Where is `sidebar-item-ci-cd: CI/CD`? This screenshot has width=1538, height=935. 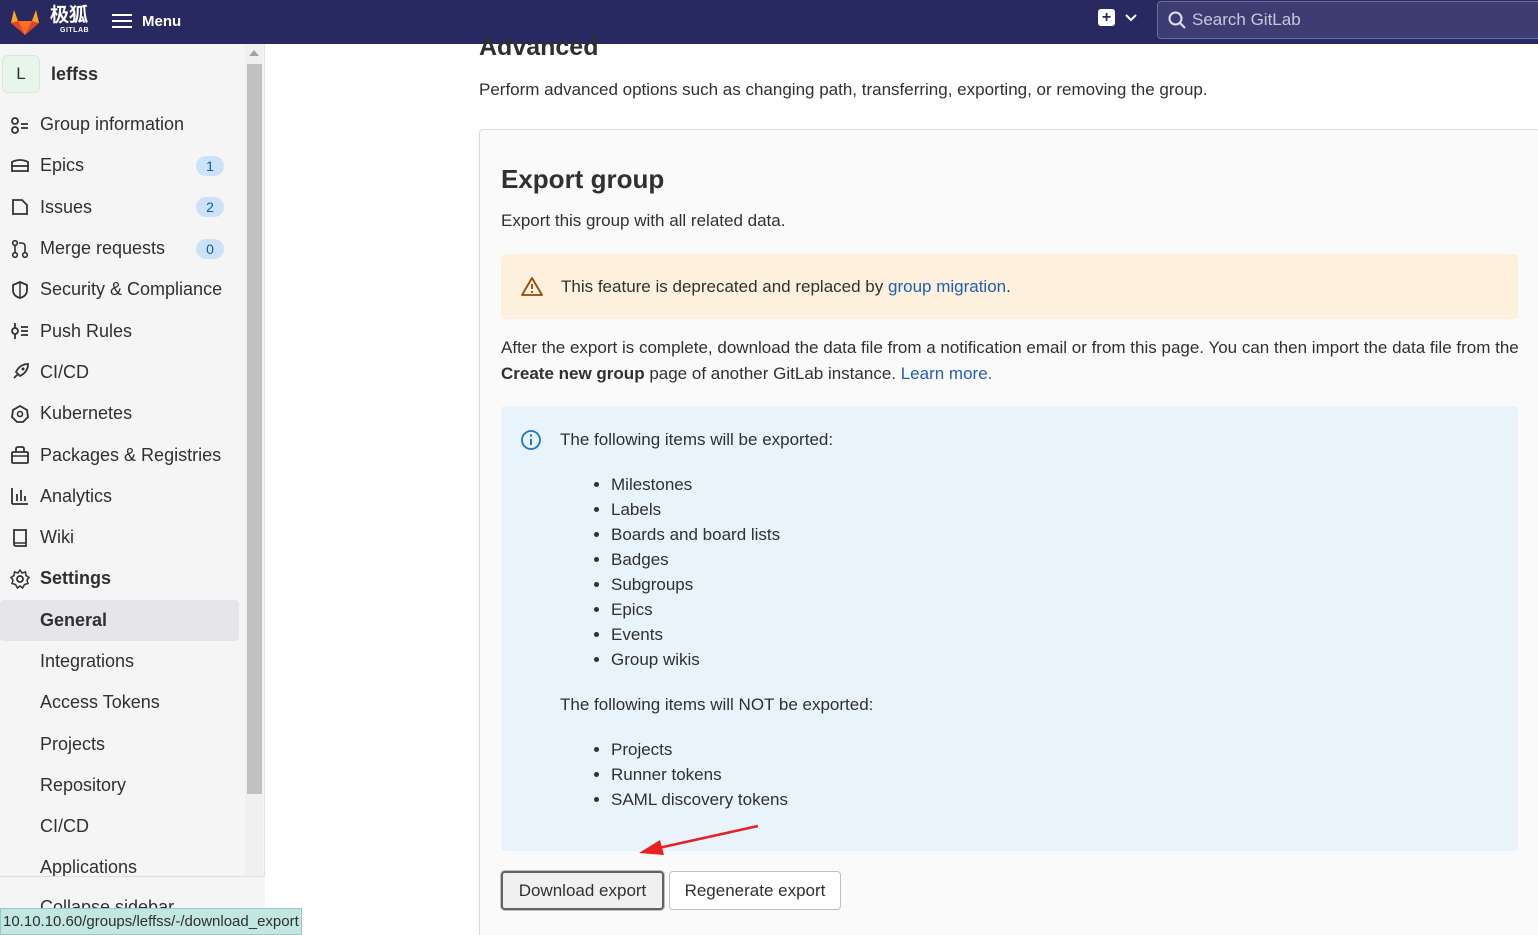
sidebar-item-ci-cd: CI/CD is located at coordinates (122, 372).